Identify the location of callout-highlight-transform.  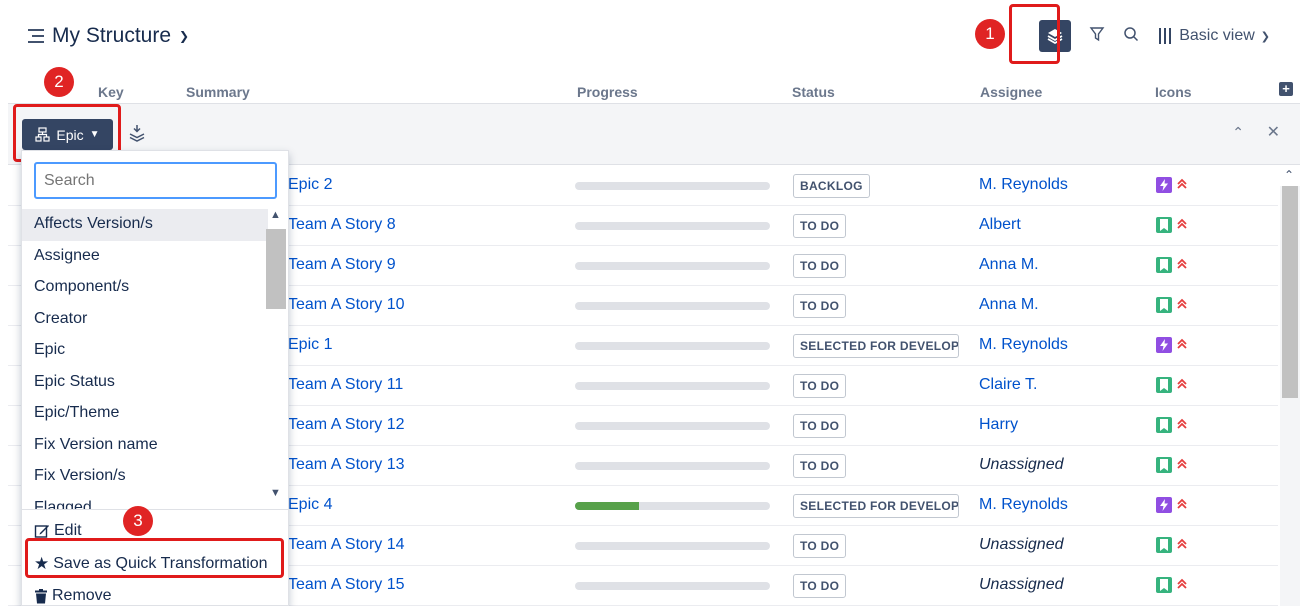
(1034, 34).